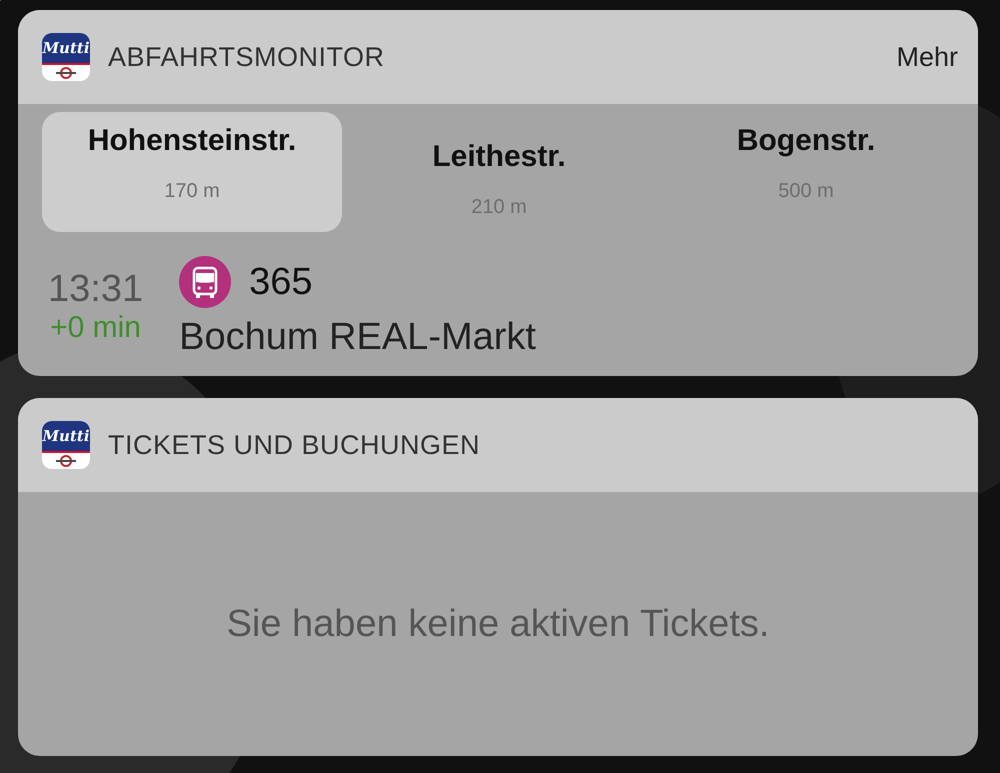 The image size is (1000, 773). Describe the element at coordinates (357, 337) in the screenshot. I see `destination-text: Bochum REAL-Markt` at that location.